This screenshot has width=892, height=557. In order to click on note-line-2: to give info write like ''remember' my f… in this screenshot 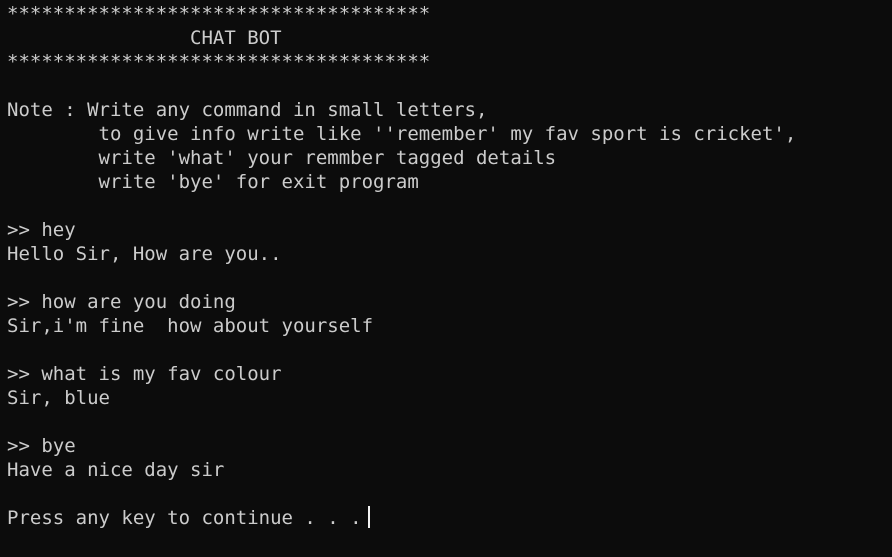, I will do `click(402, 134)`.